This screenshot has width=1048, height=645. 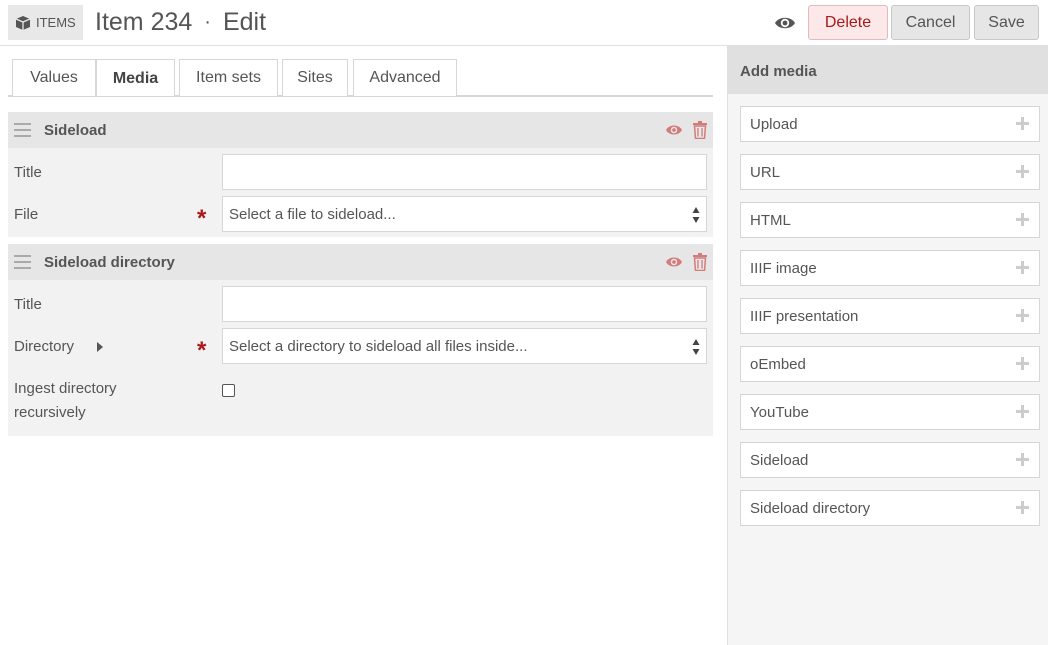 I want to click on recursive-label-line1: Ingest directory, so click(x=65, y=388).